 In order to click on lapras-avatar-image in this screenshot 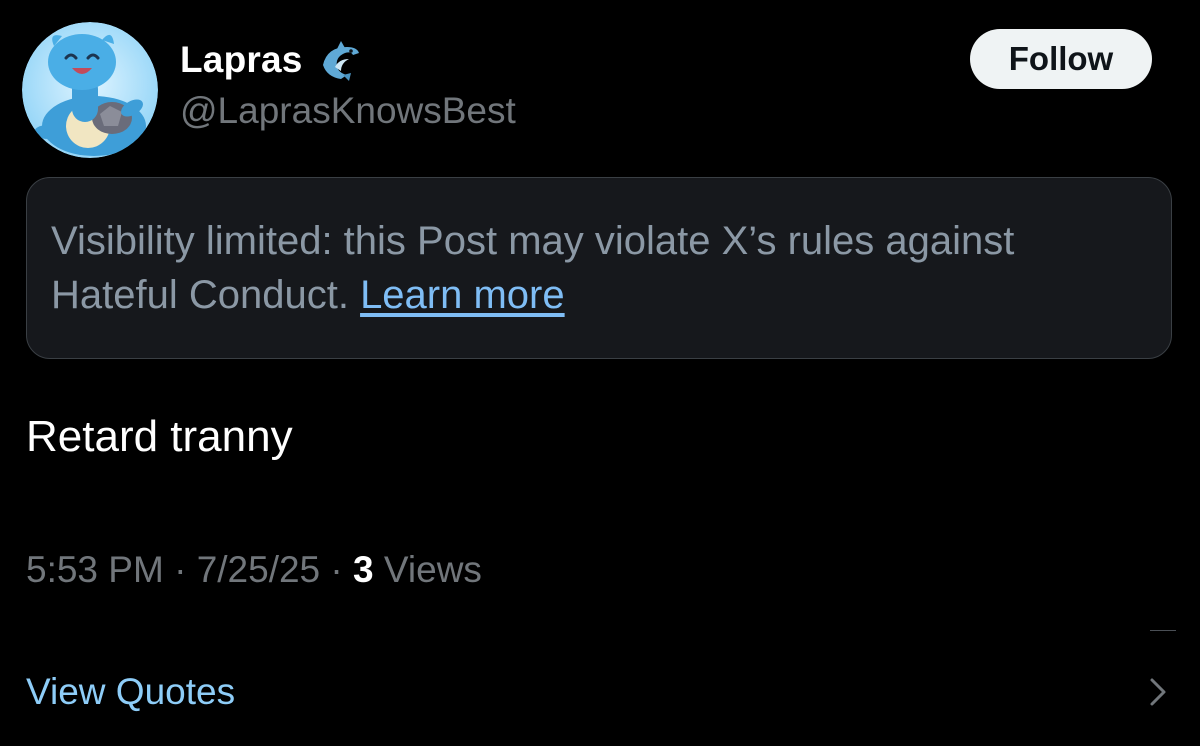, I will do `click(90, 90)`.